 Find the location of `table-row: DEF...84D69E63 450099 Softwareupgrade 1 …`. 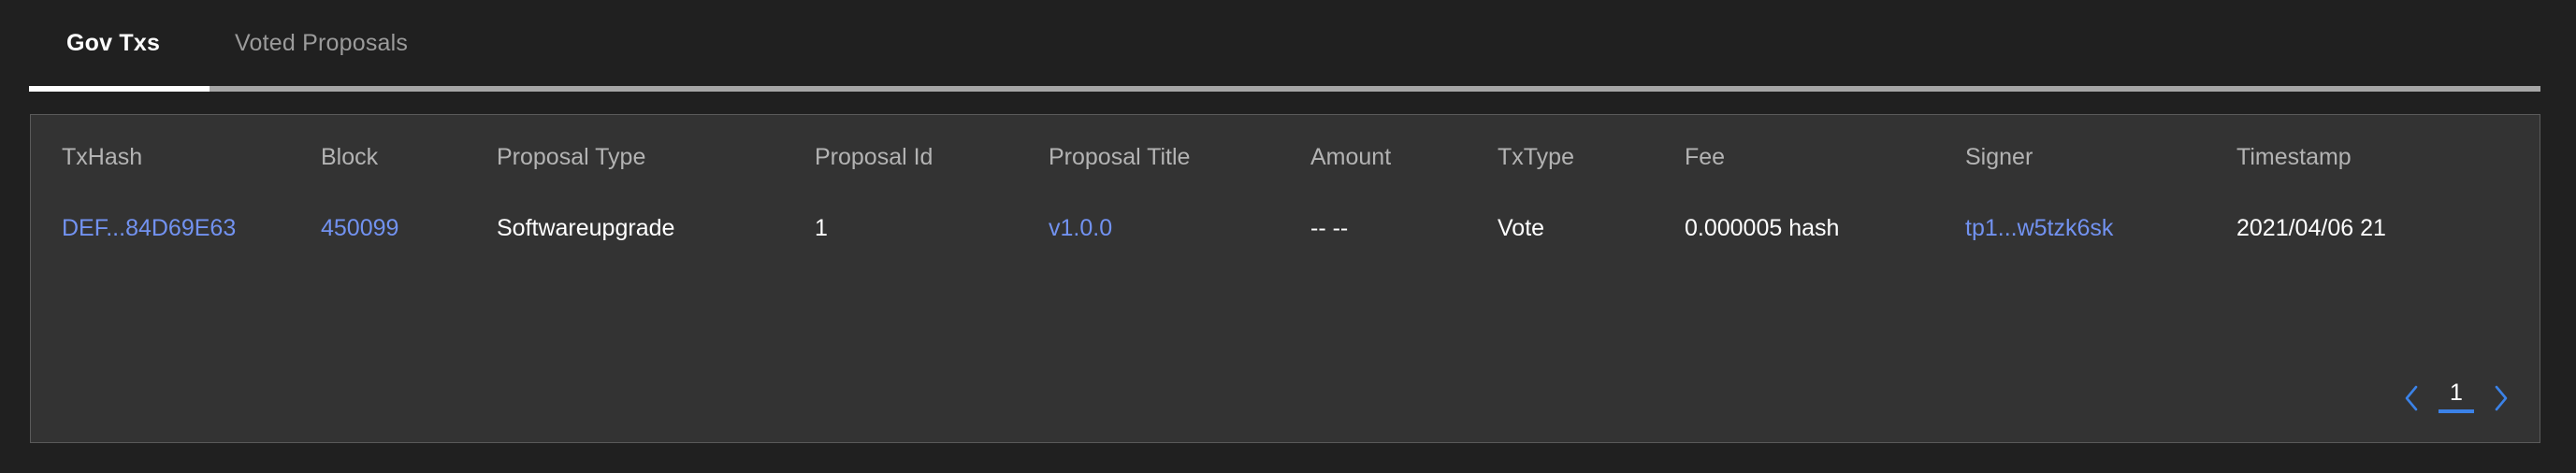

table-row: DEF...84D69E63 450099 Softwareupgrade 1 … is located at coordinates (1286, 228).